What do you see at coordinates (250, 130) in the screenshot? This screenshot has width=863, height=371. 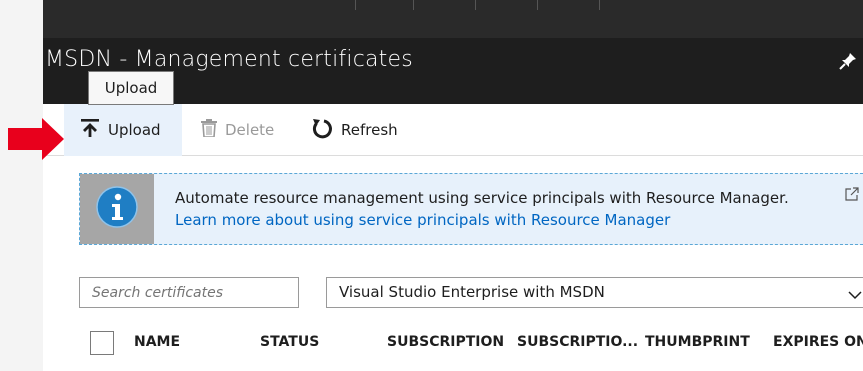 I see `delete-label: Delete` at bounding box center [250, 130].